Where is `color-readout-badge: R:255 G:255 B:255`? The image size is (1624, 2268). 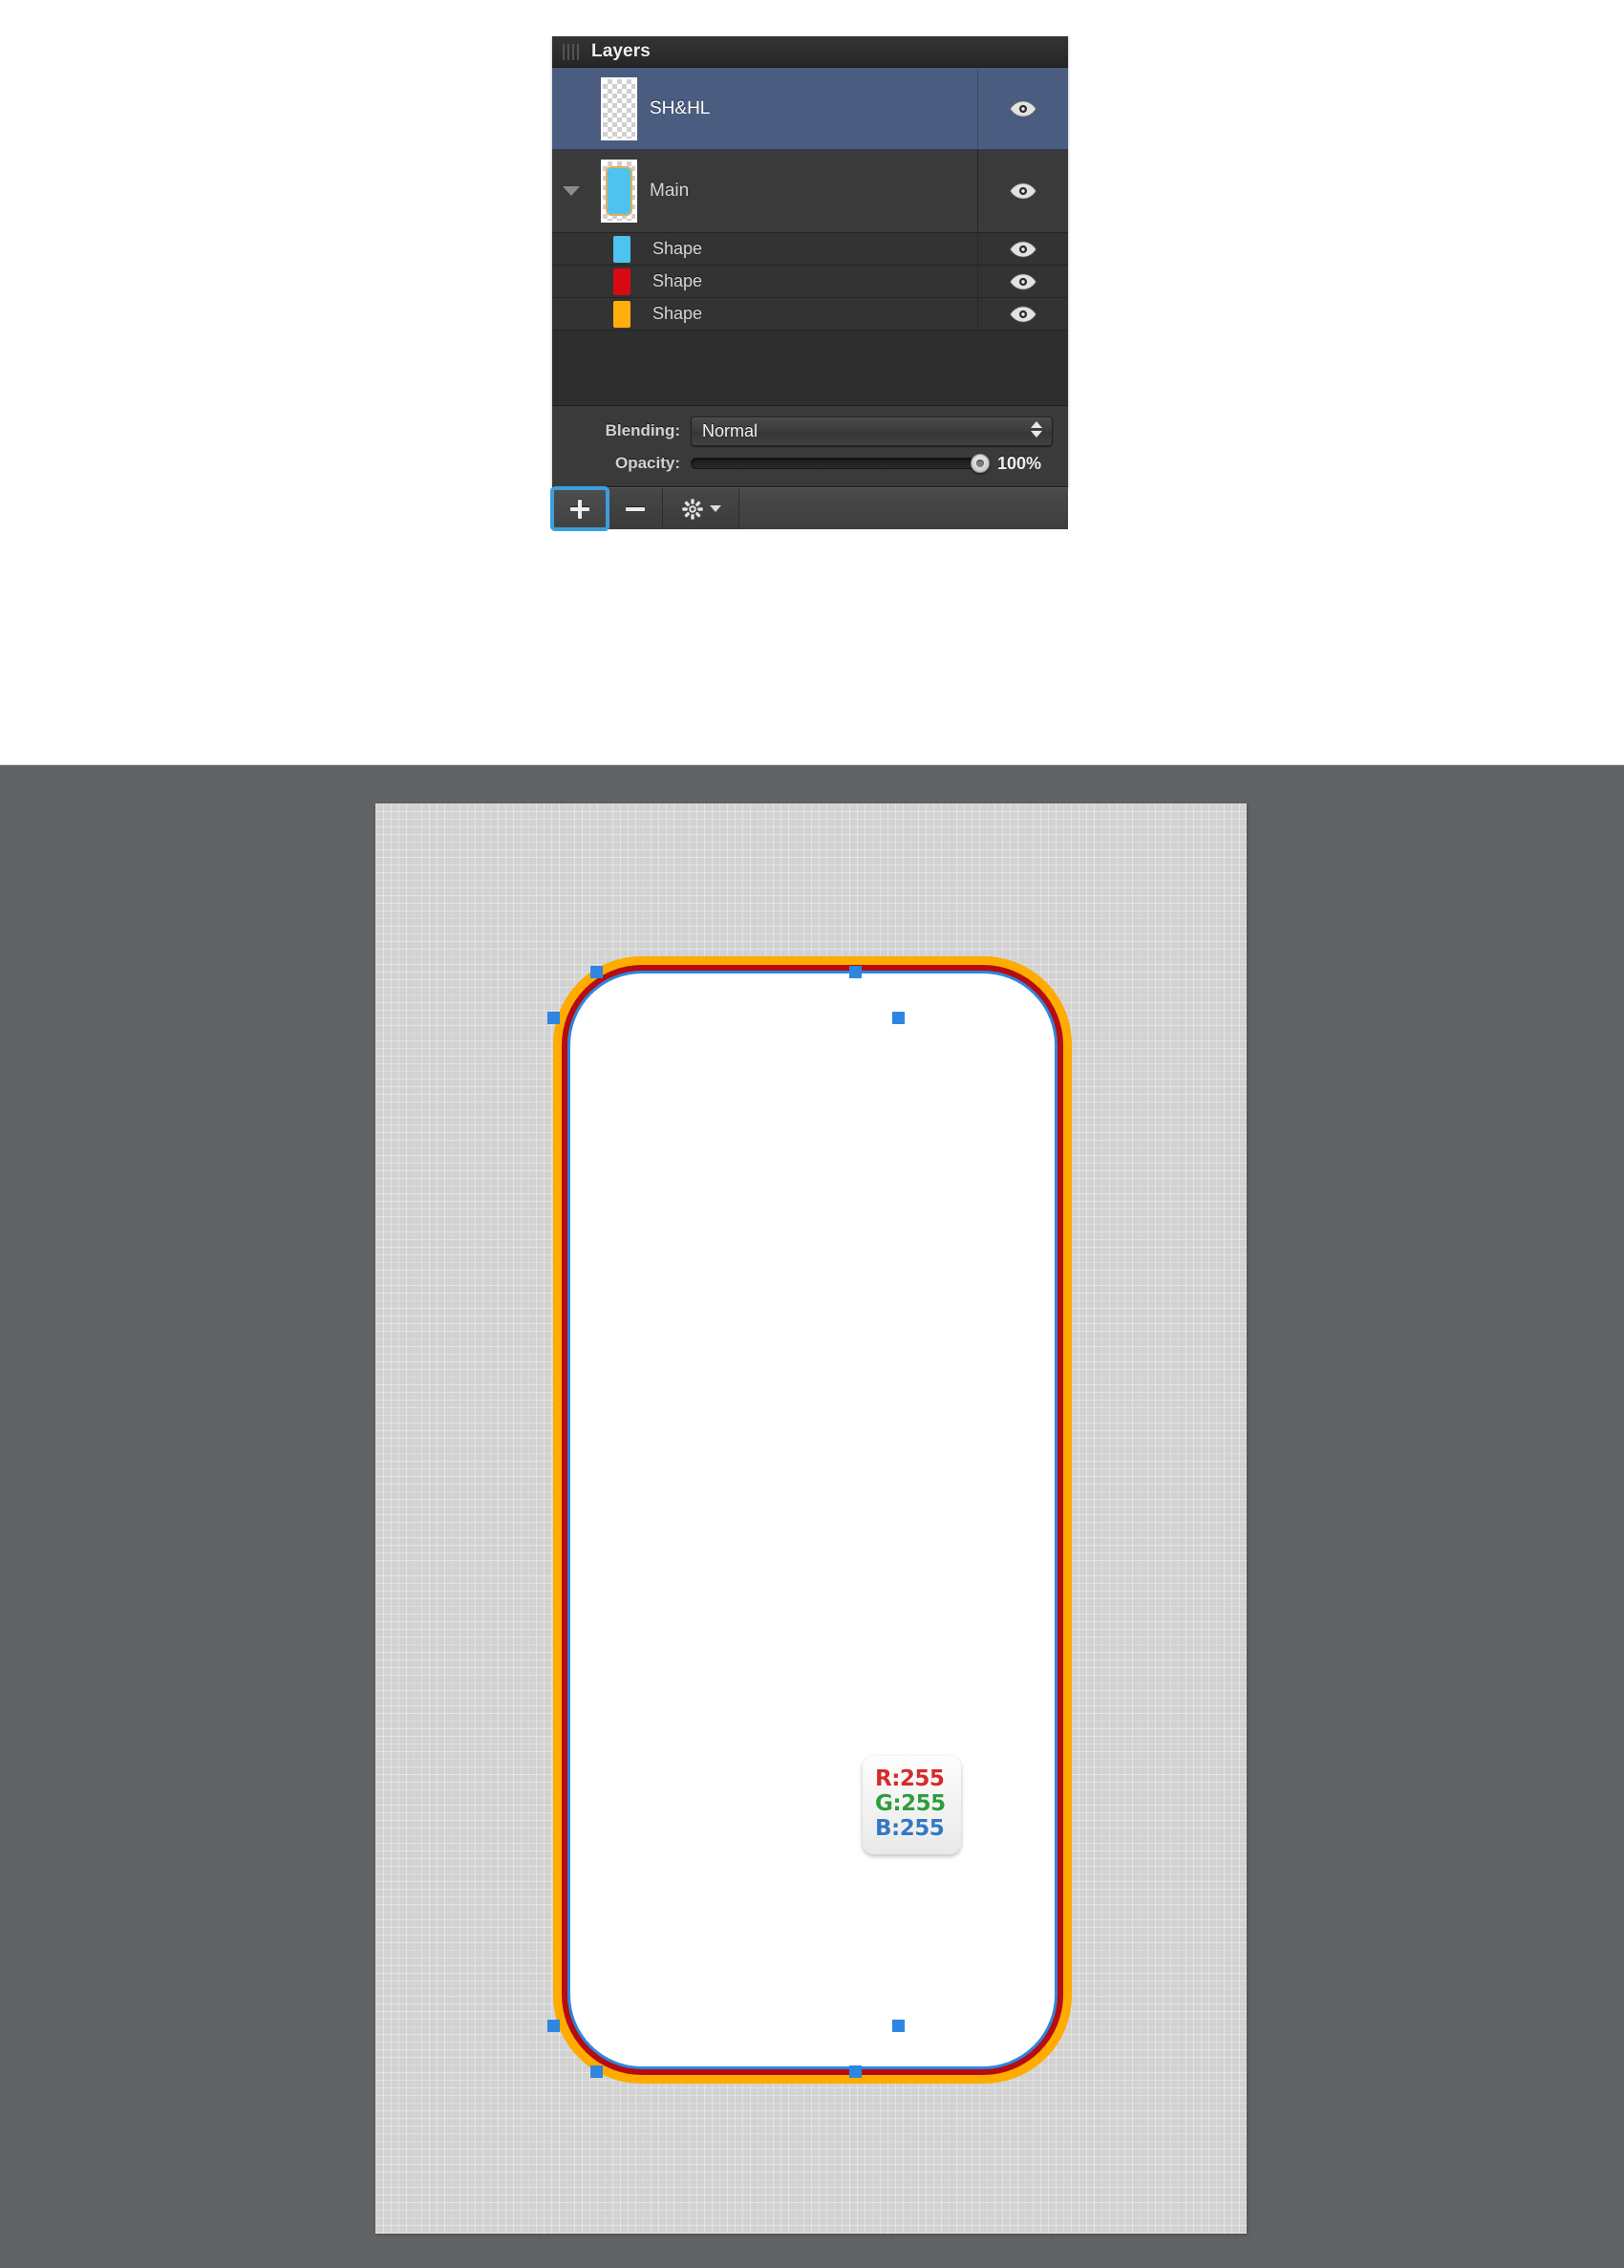
color-readout-badge: R:255 G:255 B:255 is located at coordinates (912, 1805).